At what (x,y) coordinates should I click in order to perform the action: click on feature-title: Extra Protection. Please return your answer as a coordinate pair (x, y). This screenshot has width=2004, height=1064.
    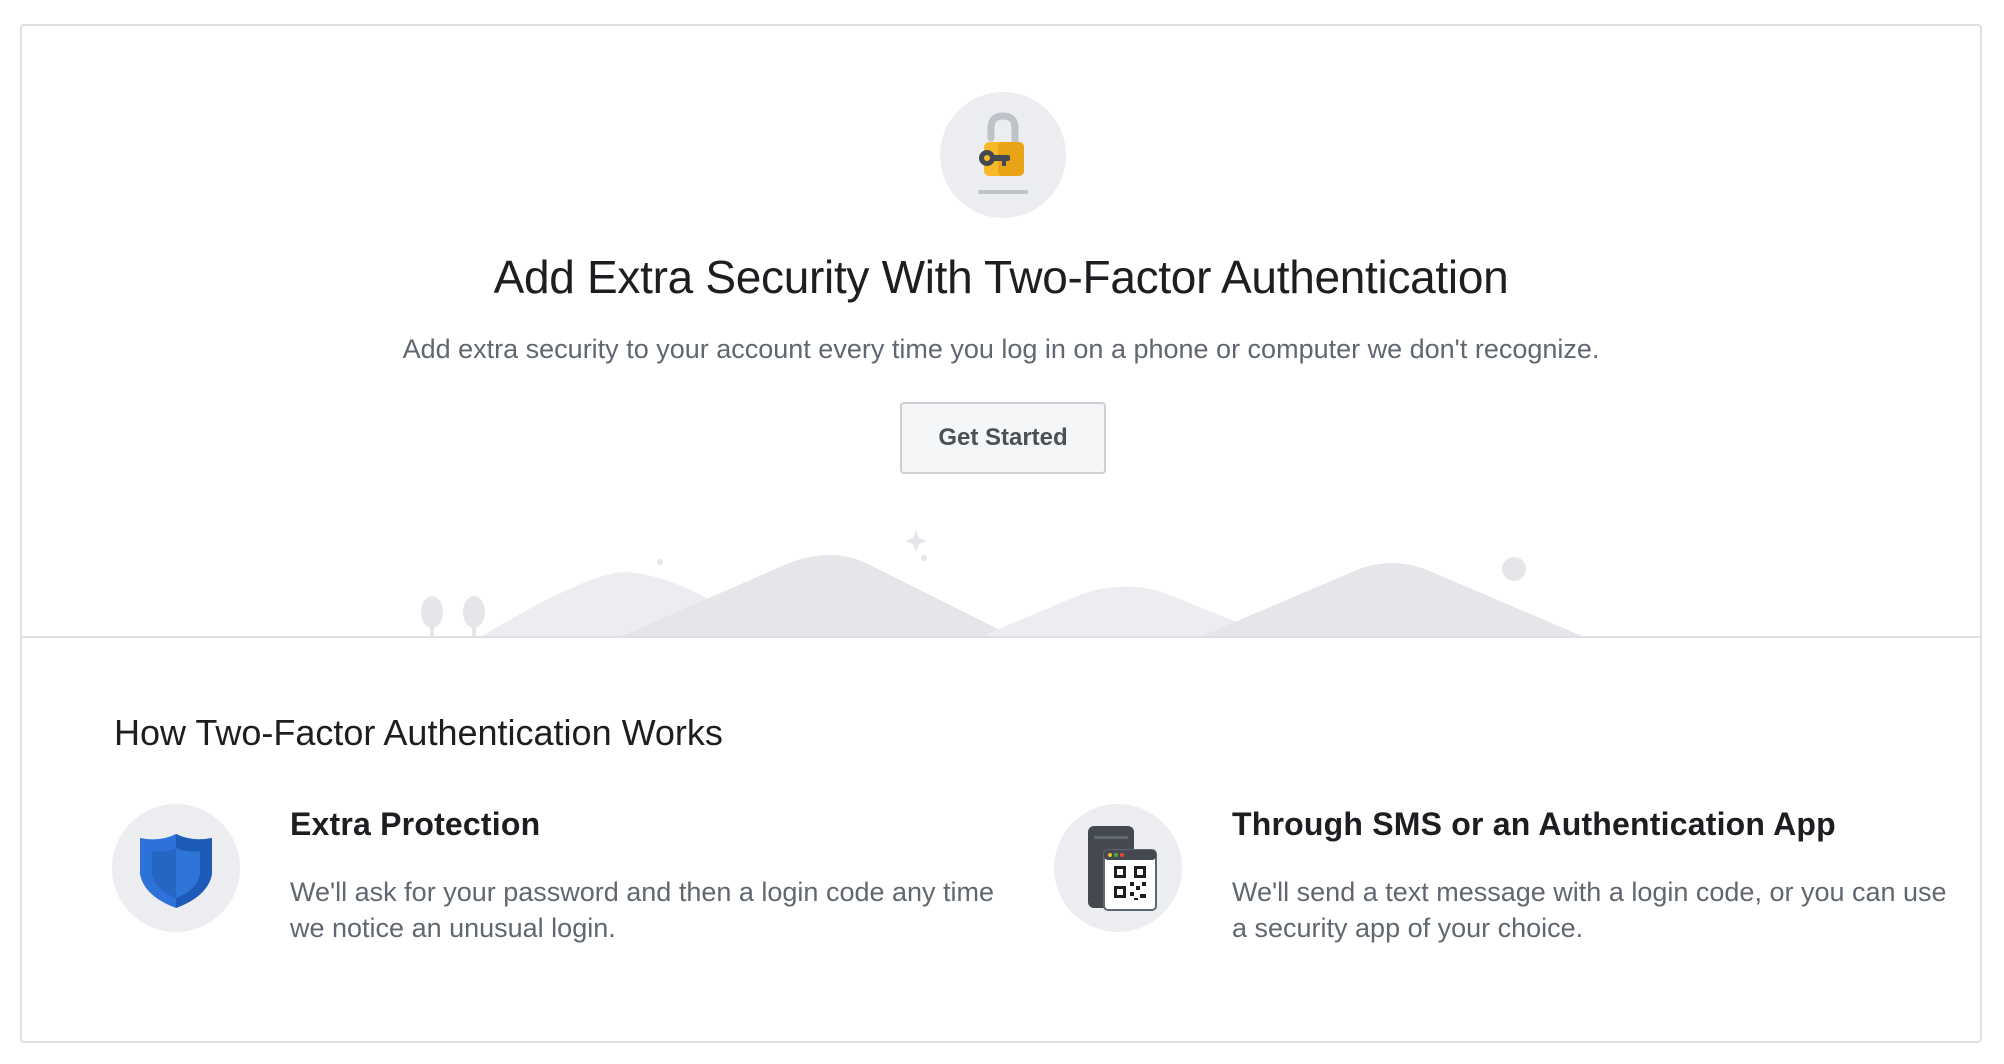
    Looking at the image, I should click on (415, 824).